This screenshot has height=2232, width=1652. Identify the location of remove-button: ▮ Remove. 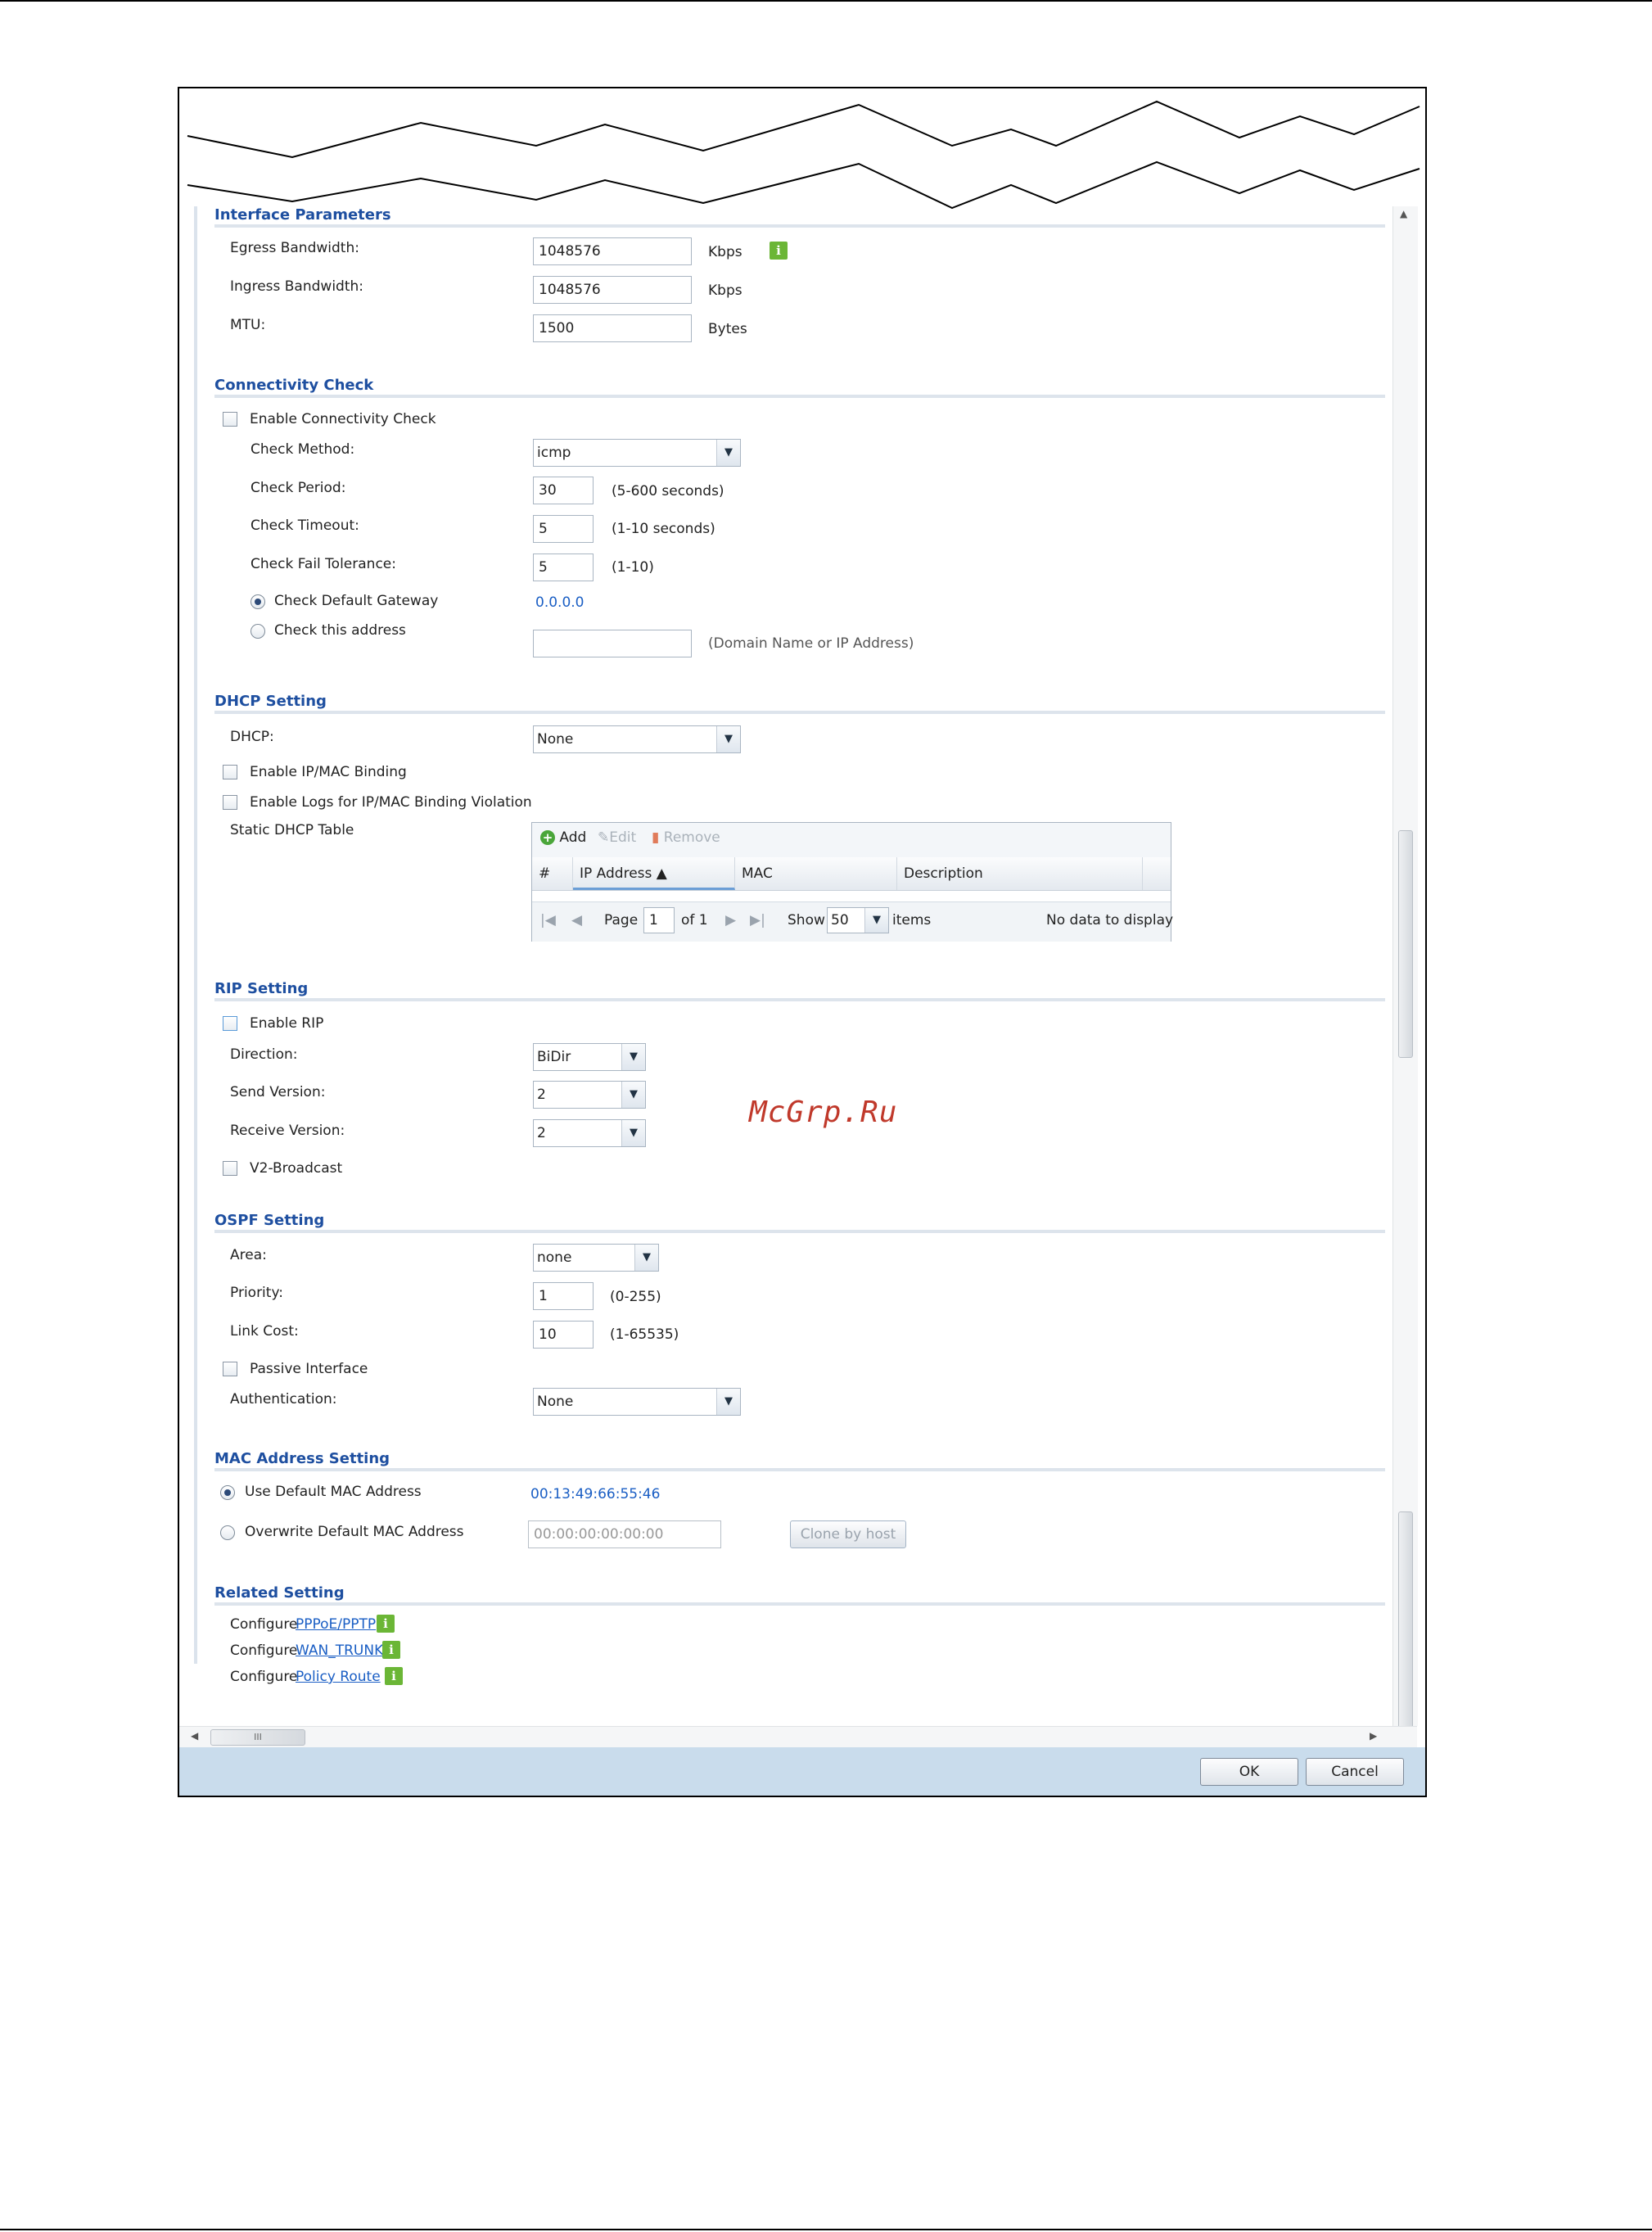
(686, 837).